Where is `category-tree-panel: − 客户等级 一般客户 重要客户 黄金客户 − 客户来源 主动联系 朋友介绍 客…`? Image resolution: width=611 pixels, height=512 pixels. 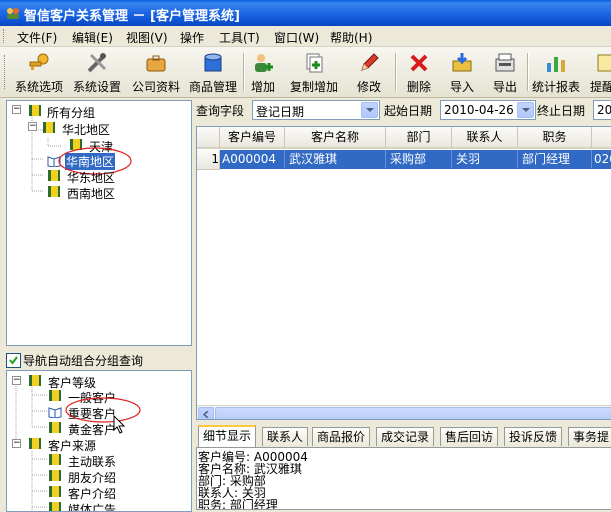 category-tree-panel: − 客户等级 一般客户 重要客户 黄金客户 − 客户来源 主动联系 朋友介绍 客… is located at coordinates (99, 441).